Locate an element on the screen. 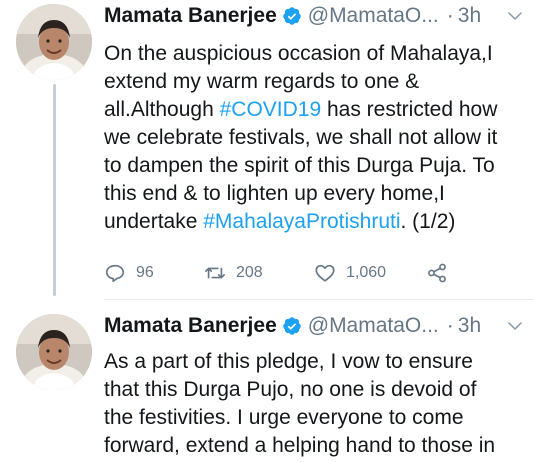  reply-count: 96 is located at coordinates (145, 272).